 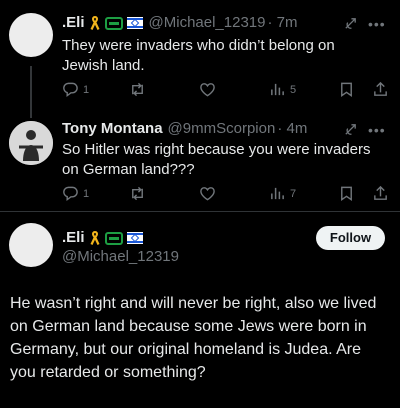 I want to click on views-button: 5, so click(x=282, y=89).